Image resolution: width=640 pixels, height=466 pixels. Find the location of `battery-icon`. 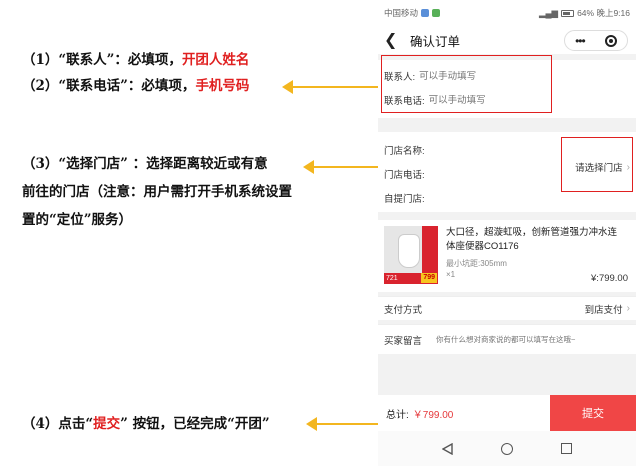

battery-icon is located at coordinates (568, 13).